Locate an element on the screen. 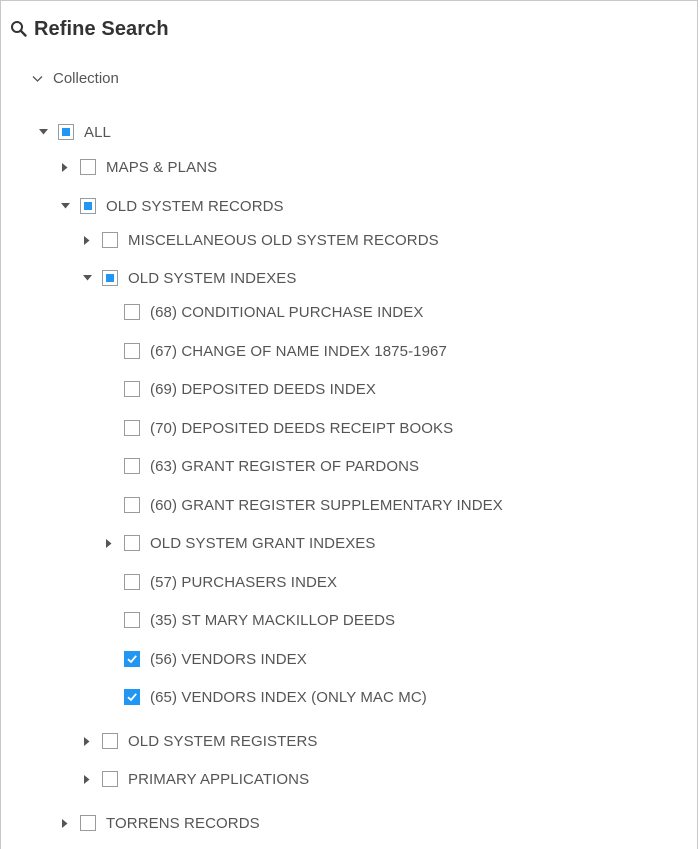  tree-node-deposited-deeds-receipt-books: (70) DEPOSITED DEEDS RECEIPT BOOKS is located at coordinates (278, 428).